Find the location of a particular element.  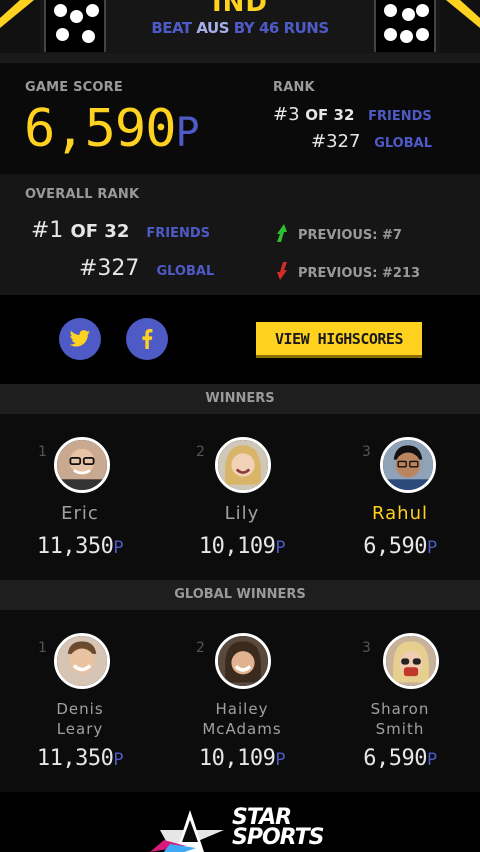

global-winner-item: 1 Denis Leary 11,350P is located at coordinates (80, 701).